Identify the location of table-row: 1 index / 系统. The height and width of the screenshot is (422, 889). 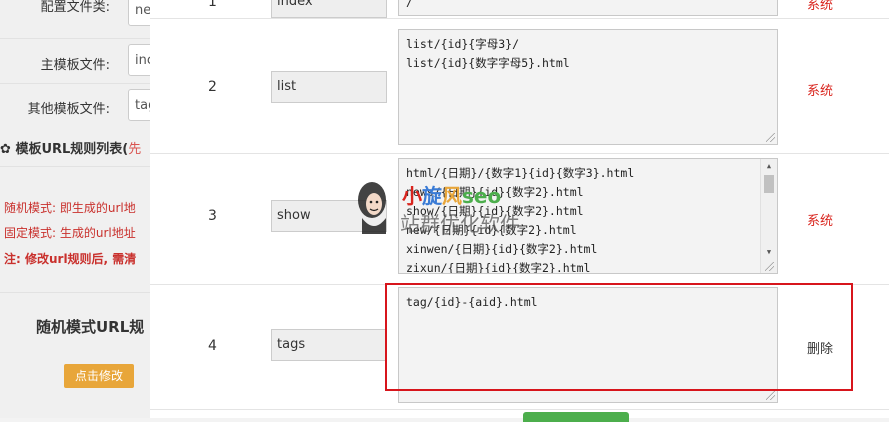
(519, 9).